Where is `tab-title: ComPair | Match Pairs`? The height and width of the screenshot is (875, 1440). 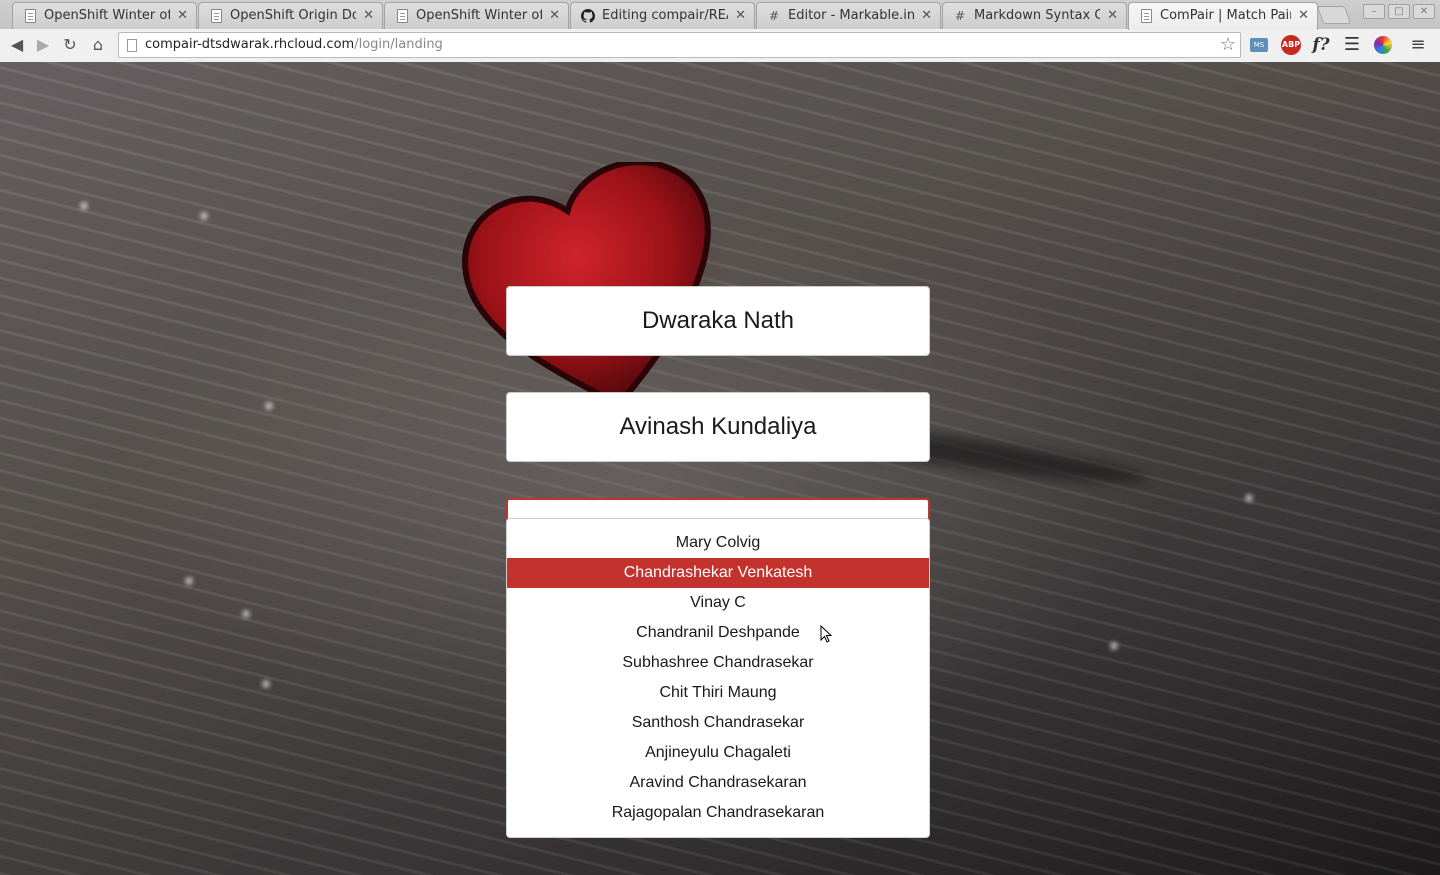
tab-title: ComPair | Match Pairs is located at coordinates (1225, 15).